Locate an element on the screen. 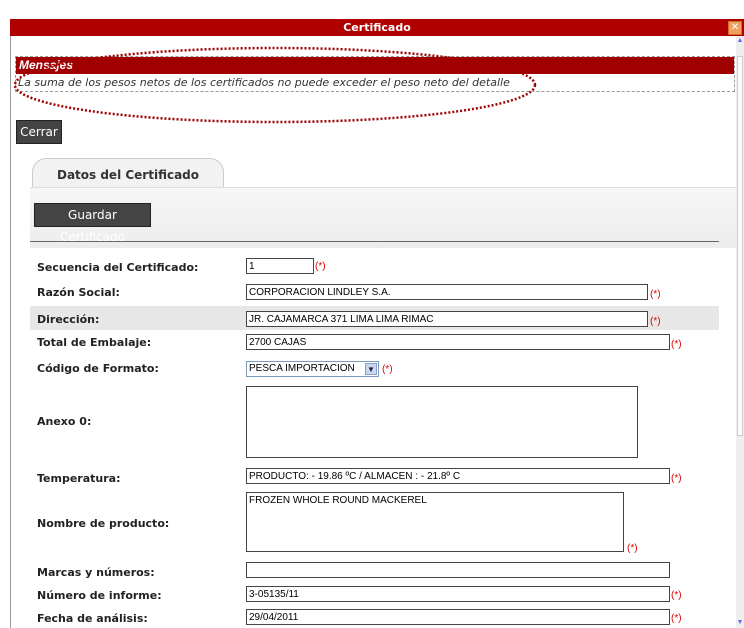  scrollbar-thumb is located at coordinates (740, 246).